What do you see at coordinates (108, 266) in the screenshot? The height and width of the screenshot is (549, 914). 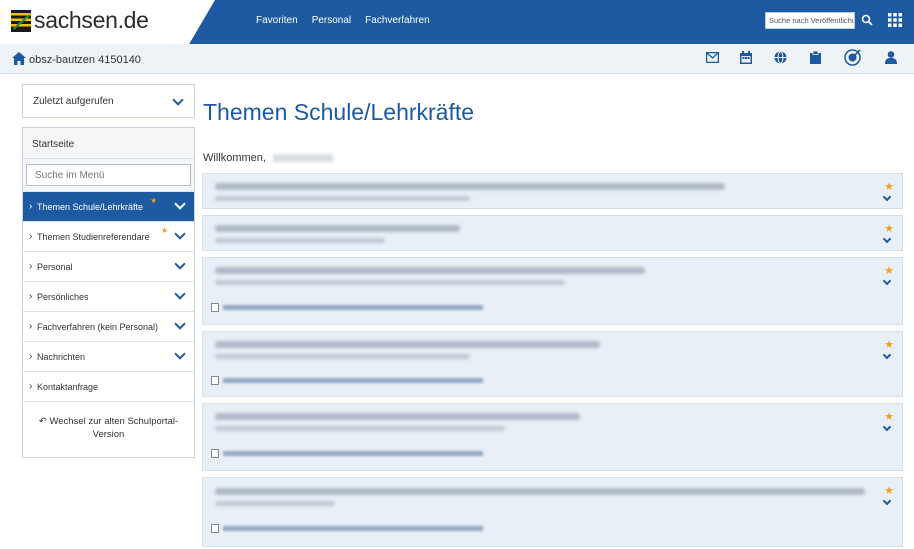 I see `sidebar-item-personal: Personal` at bounding box center [108, 266].